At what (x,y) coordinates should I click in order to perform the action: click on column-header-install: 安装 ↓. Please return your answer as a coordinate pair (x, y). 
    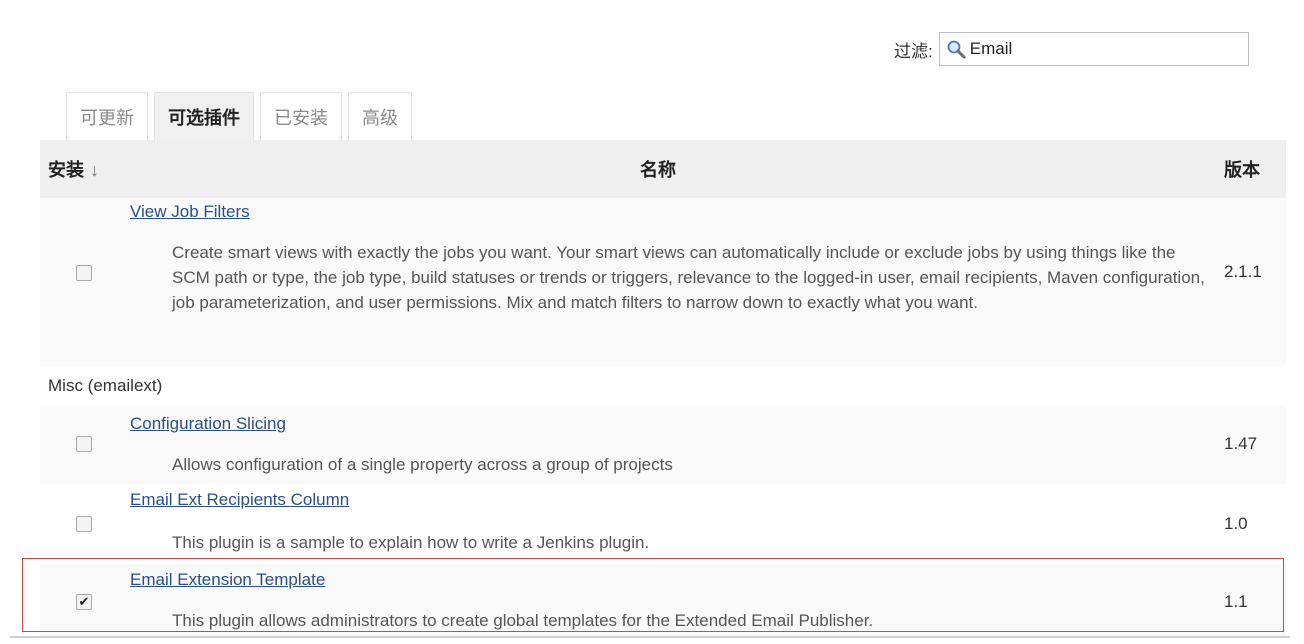
    Looking at the image, I should click on (73, 169).